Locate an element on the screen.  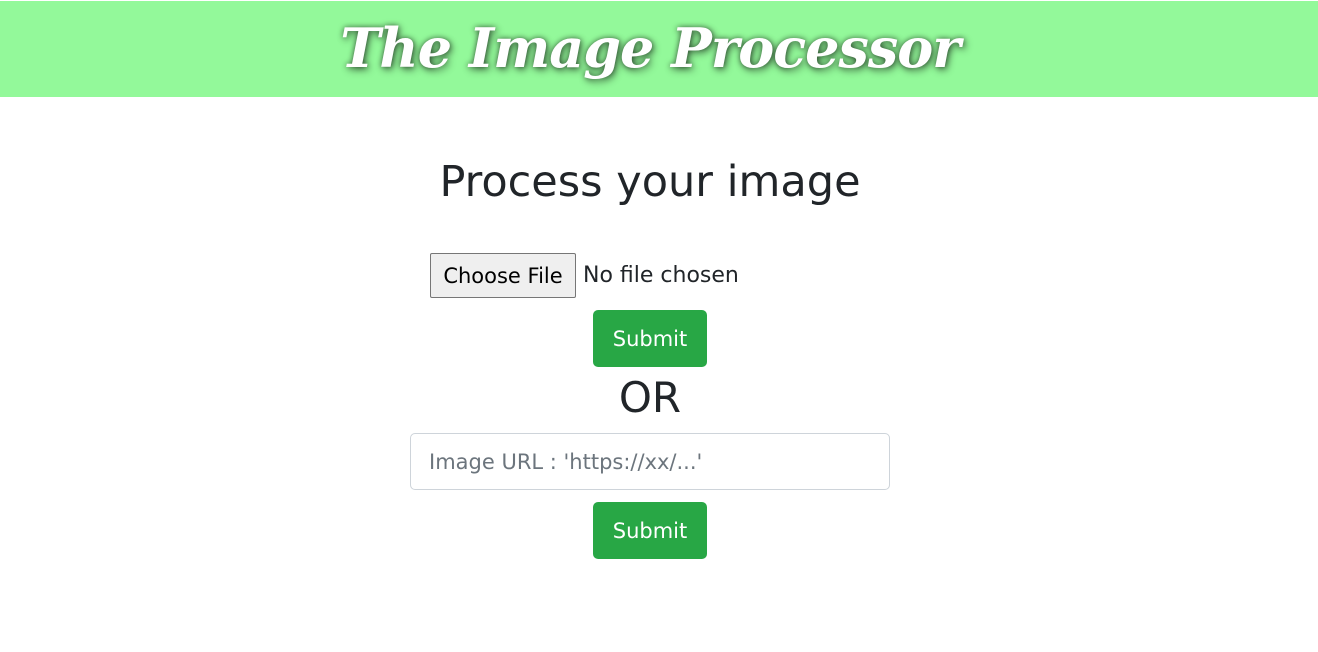
submit-file-button: Submit is located at coordinates (650, 338).